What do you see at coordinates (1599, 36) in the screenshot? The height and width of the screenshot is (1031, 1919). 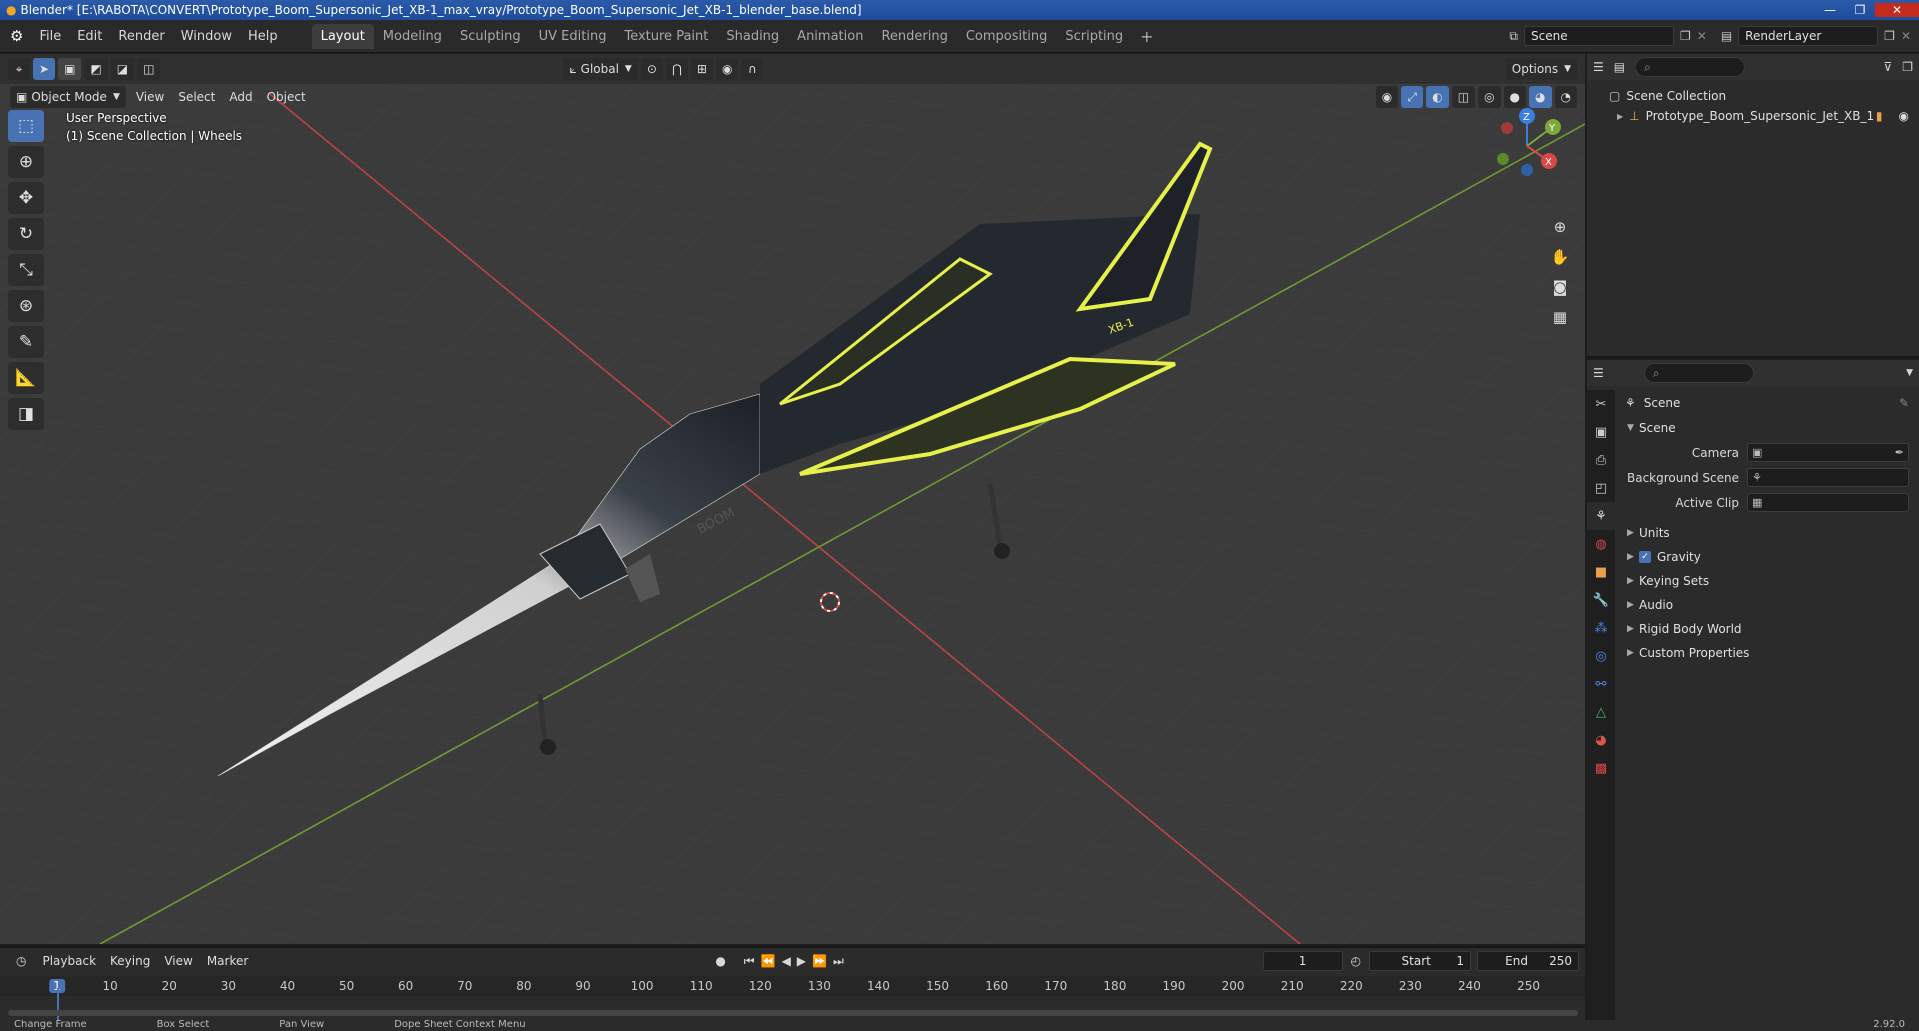 I see `scene-selector: Scene` at bounding box center [1599, 36].